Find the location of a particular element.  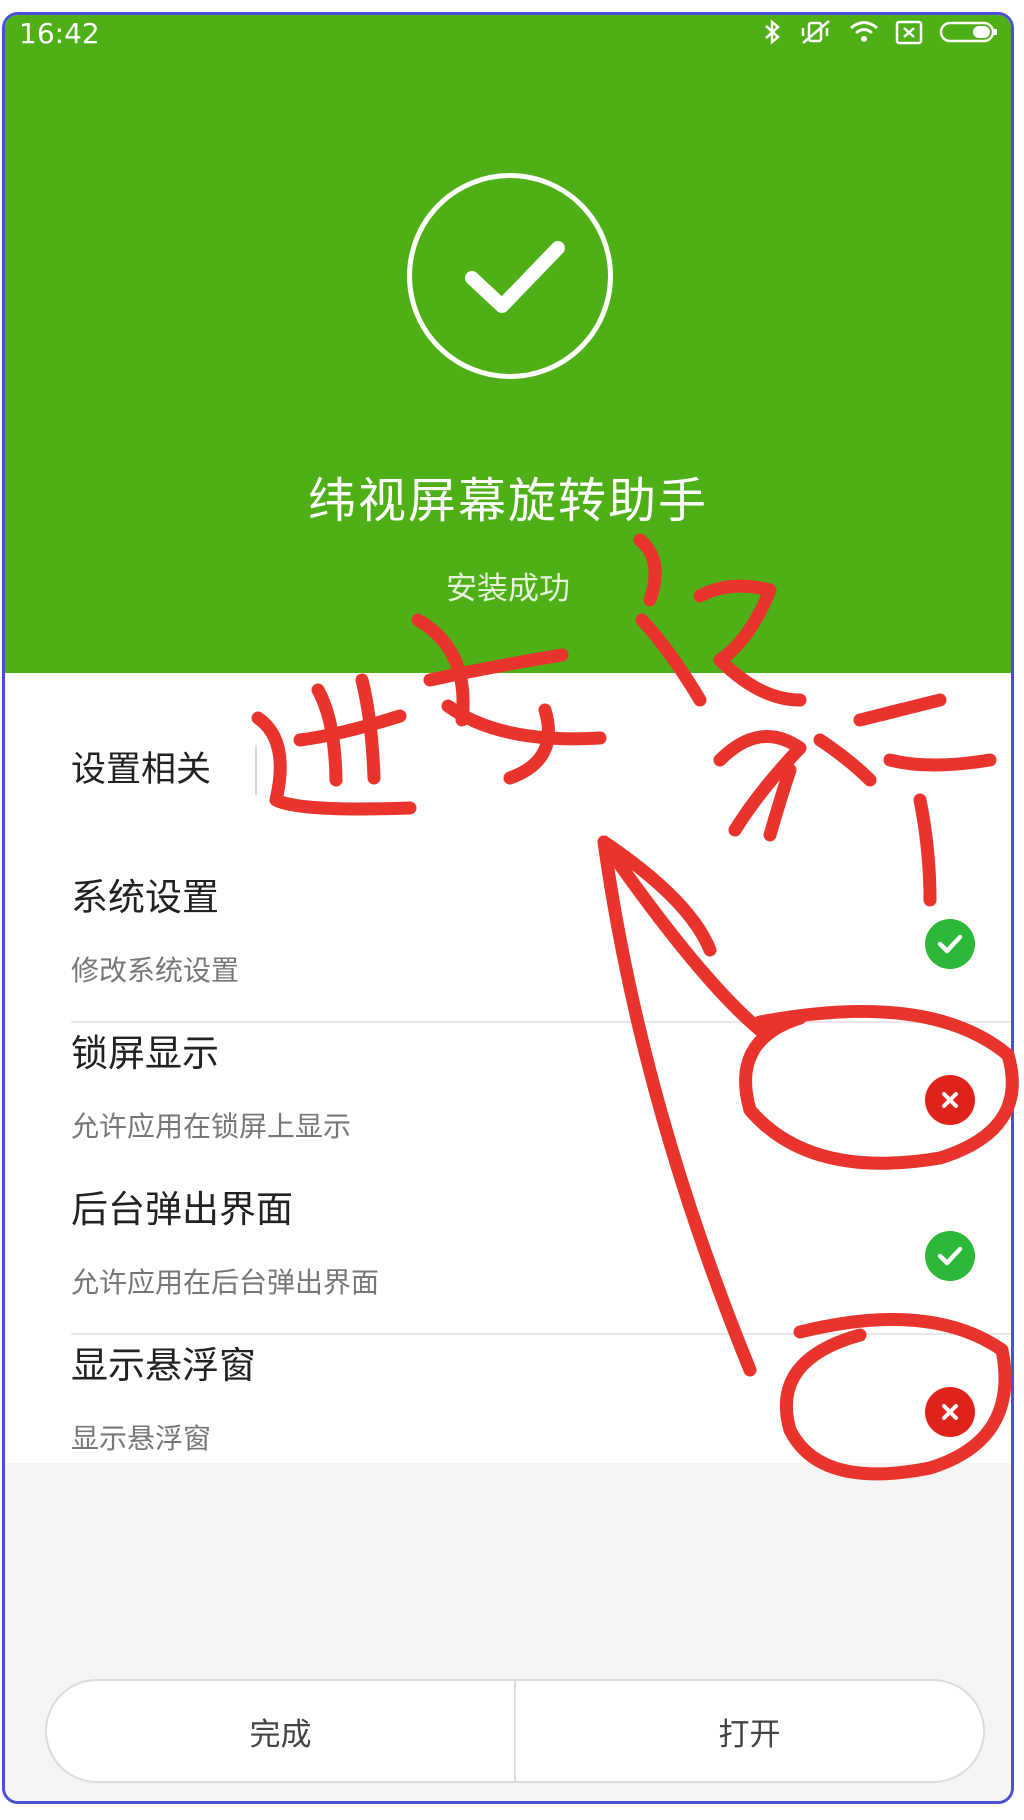

setting-subtitle: 修改系统设置 is located at coordinates (155, 970).